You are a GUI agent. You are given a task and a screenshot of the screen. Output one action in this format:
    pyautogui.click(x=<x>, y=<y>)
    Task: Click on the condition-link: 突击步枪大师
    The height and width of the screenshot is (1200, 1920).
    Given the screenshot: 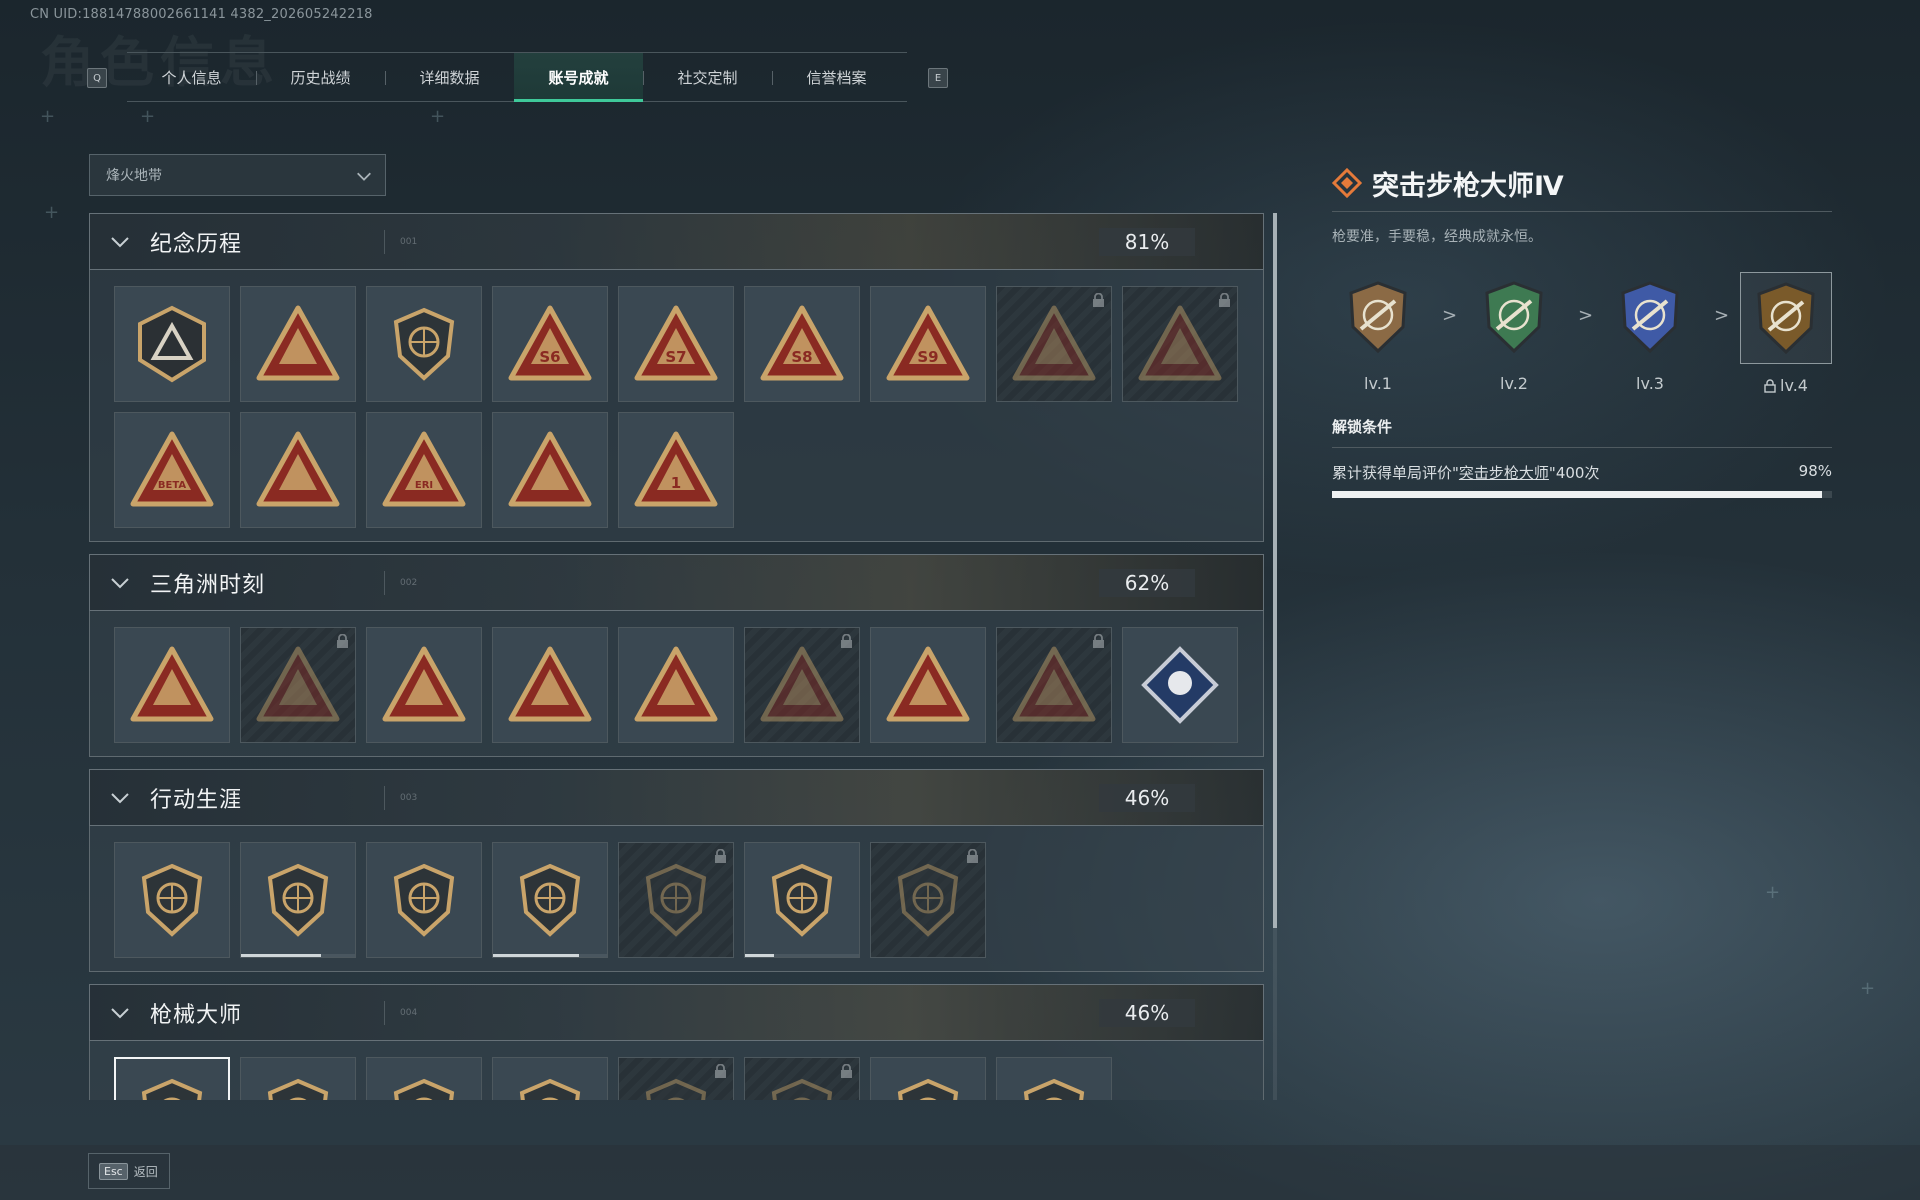 What is the action you would take?
    pyautogui.click(x=1504, y=473)
    